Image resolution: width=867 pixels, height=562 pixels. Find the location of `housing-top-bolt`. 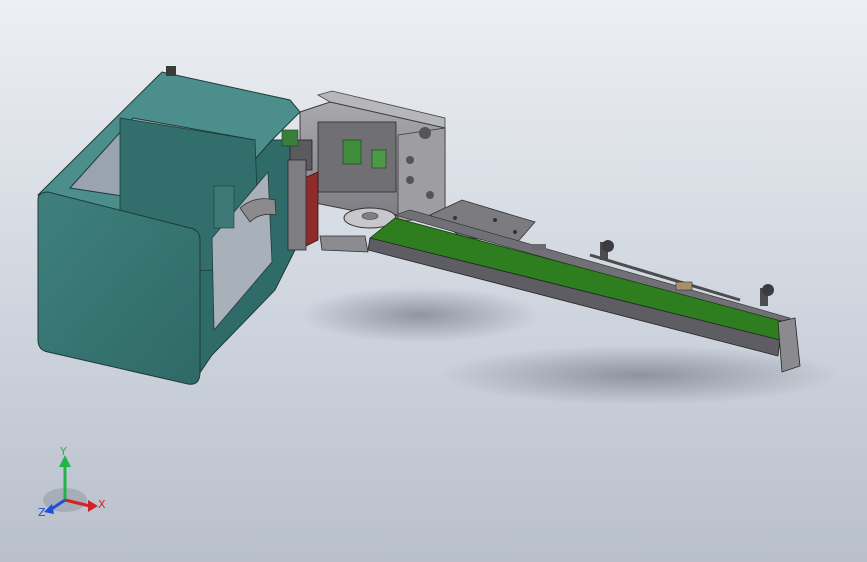

housing-top-bolt is located at coordinates (171, 71).